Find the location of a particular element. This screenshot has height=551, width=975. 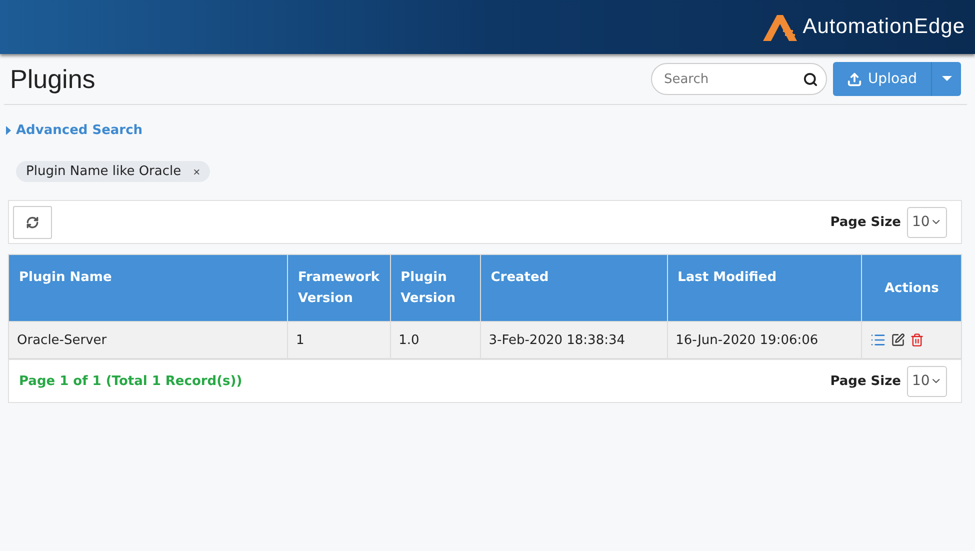

pagination-summary: Page 1 of 1 (Total 1 Record(s)) is located at coordinates (130, 381).